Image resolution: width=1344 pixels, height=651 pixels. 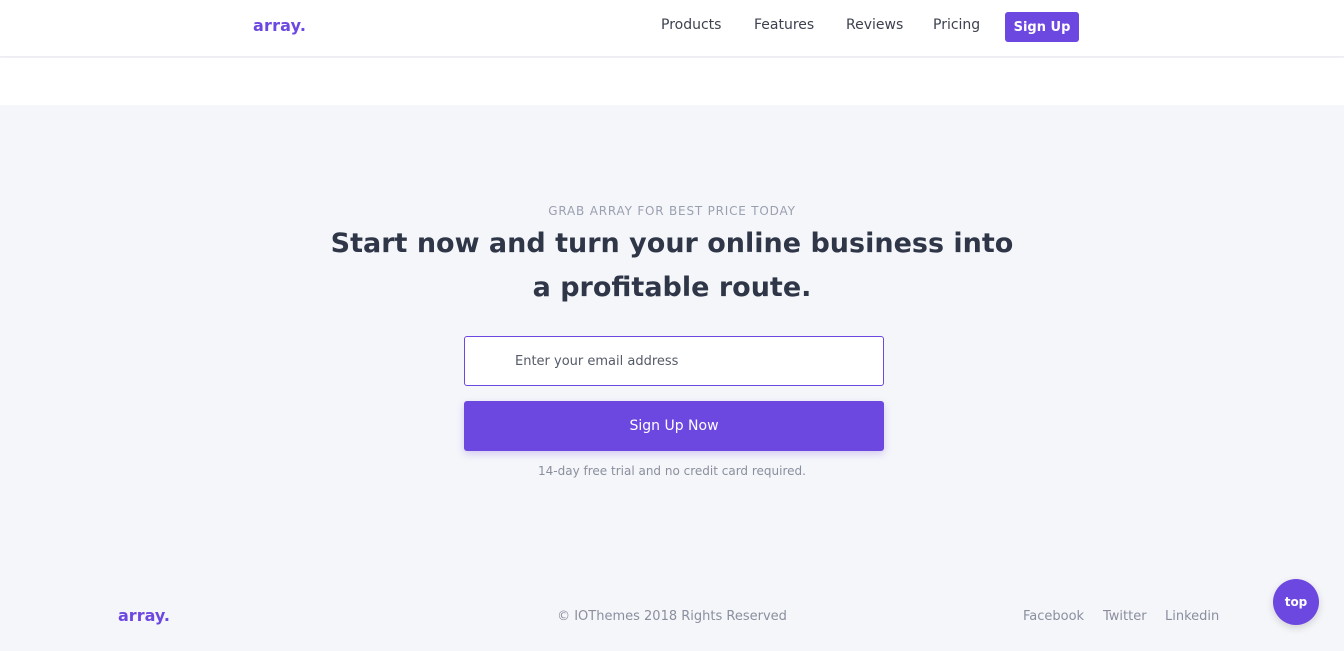 I want to click on footer-link-twitter: Twitter, so click(x=1125, y=616).